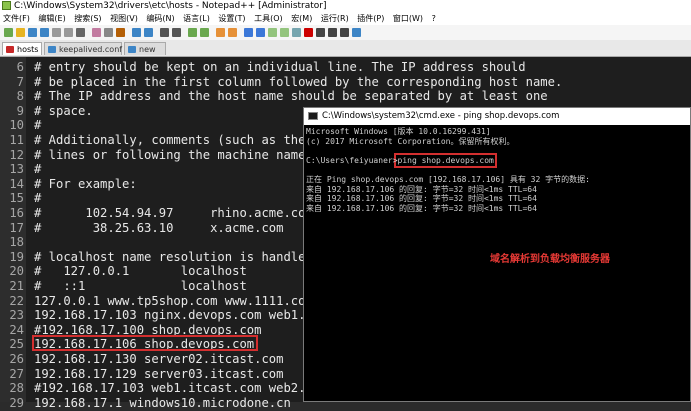  I want to click on line-number: 14, so click(16, 183).